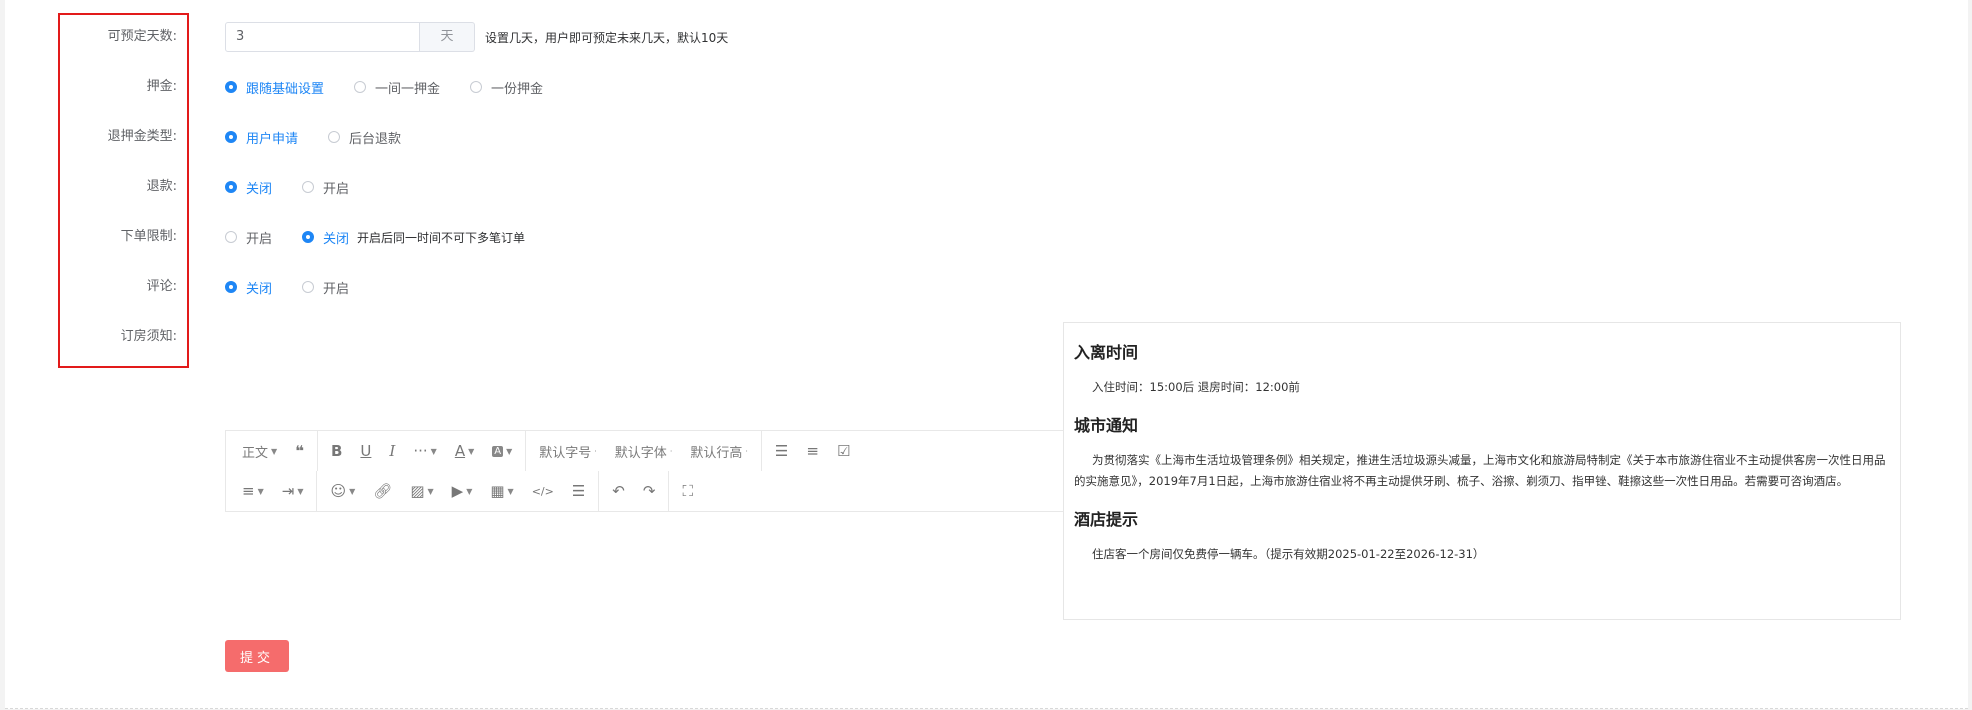 The image size is (1972, 710). Describe the element at coordinates (257, 656) in the screenshot. I see `submit-button: 提交` at that location.